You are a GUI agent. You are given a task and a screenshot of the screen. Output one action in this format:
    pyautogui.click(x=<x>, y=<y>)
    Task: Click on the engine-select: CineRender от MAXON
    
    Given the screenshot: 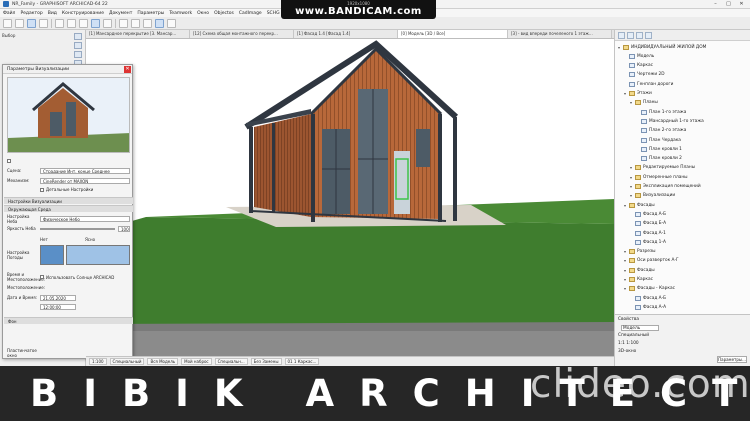 What is the action you would take?
    pyautogui.click(x=85, y=180)
    